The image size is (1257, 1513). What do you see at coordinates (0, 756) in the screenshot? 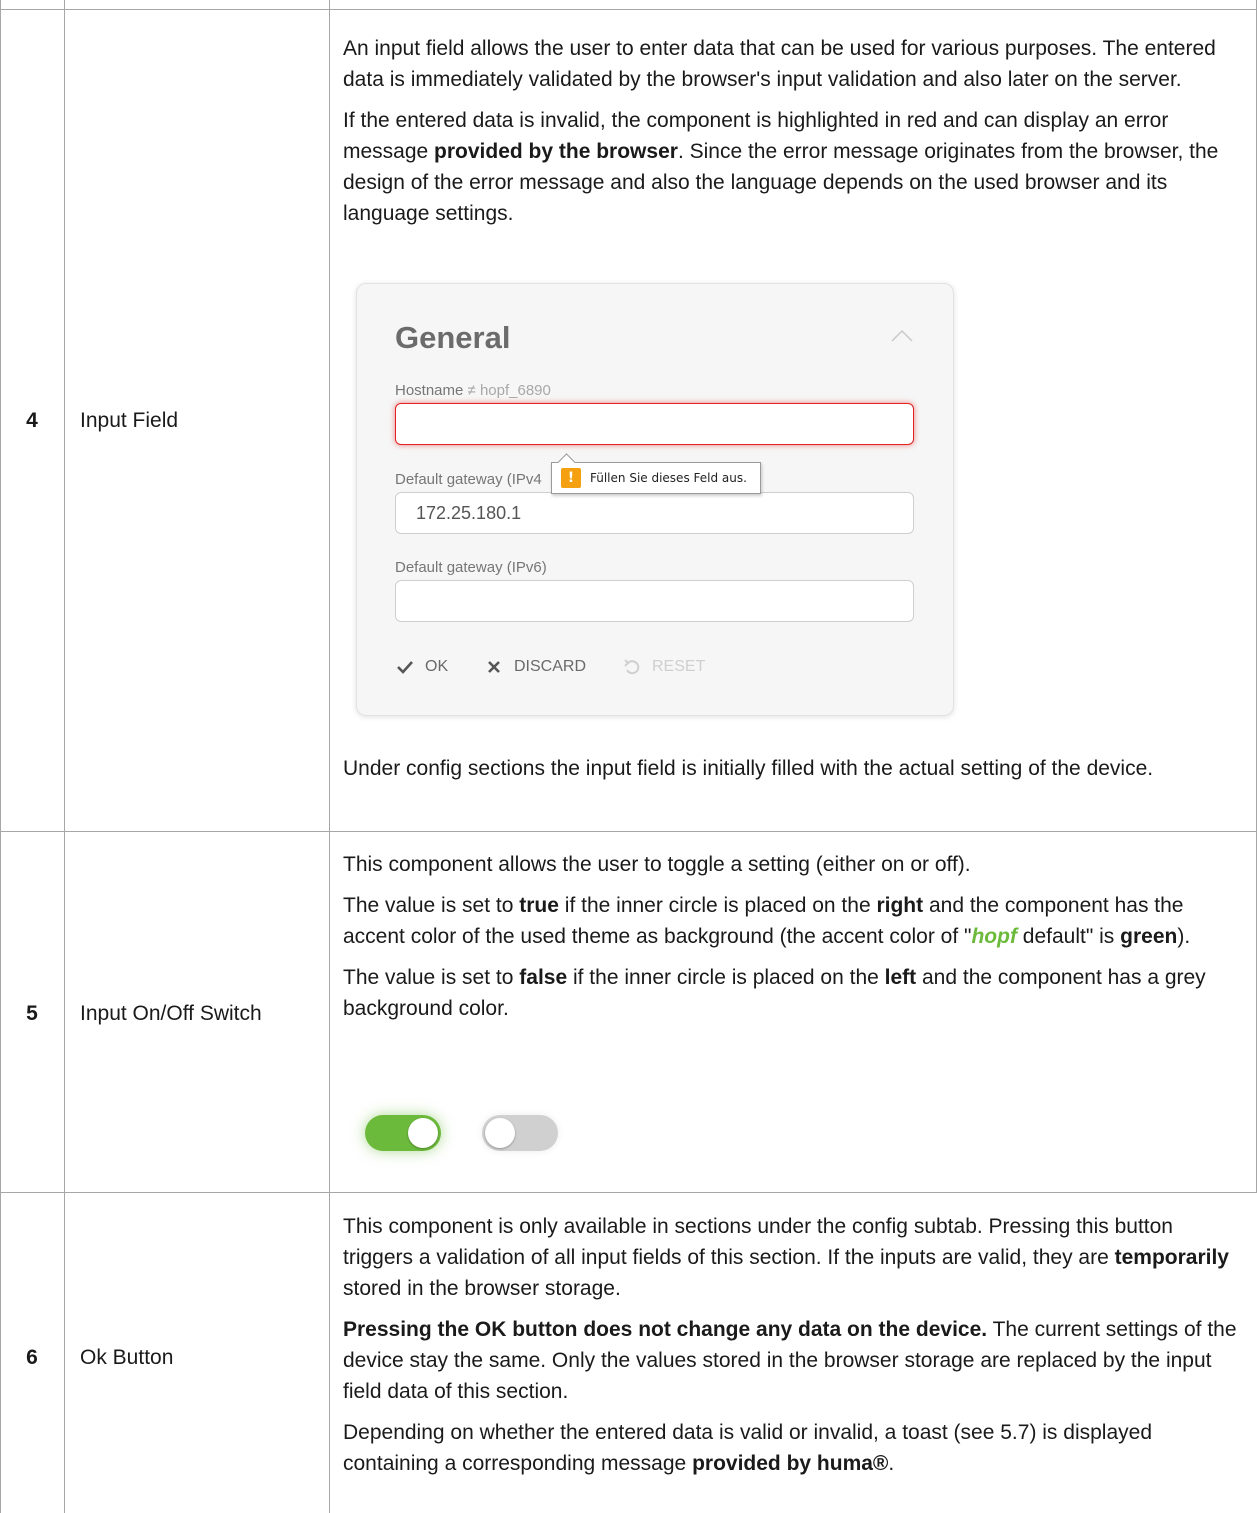
I see `table-border-left` at bounding box center [0, 756].